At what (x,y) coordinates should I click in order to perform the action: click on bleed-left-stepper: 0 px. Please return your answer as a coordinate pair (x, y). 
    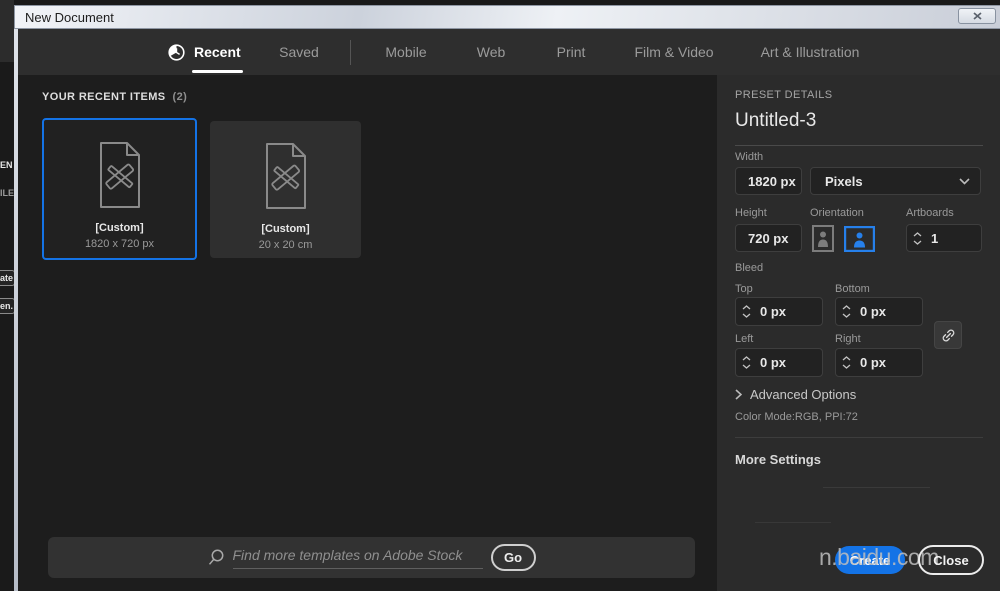
    Looking at the image, I should click on (779, 362).